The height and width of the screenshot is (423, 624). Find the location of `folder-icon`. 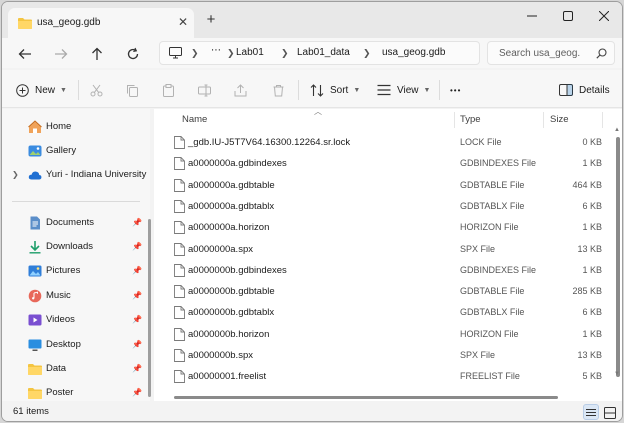

folder-icon is located at coordinates (35, 369).